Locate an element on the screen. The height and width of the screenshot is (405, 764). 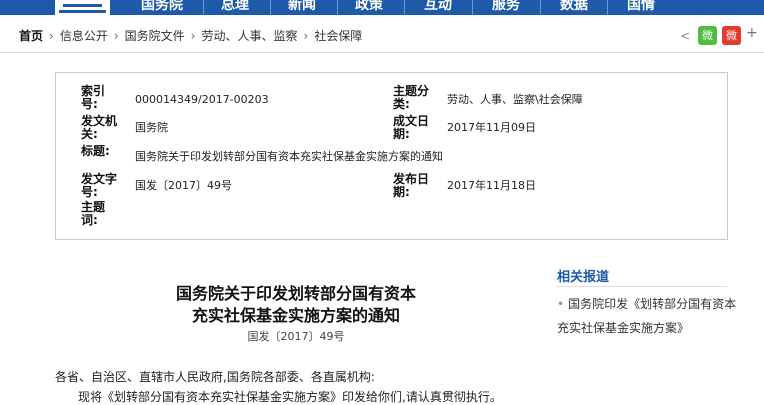
breadcrumb-info-disclosure: 信息公开 is located at coordinates (84, 36).